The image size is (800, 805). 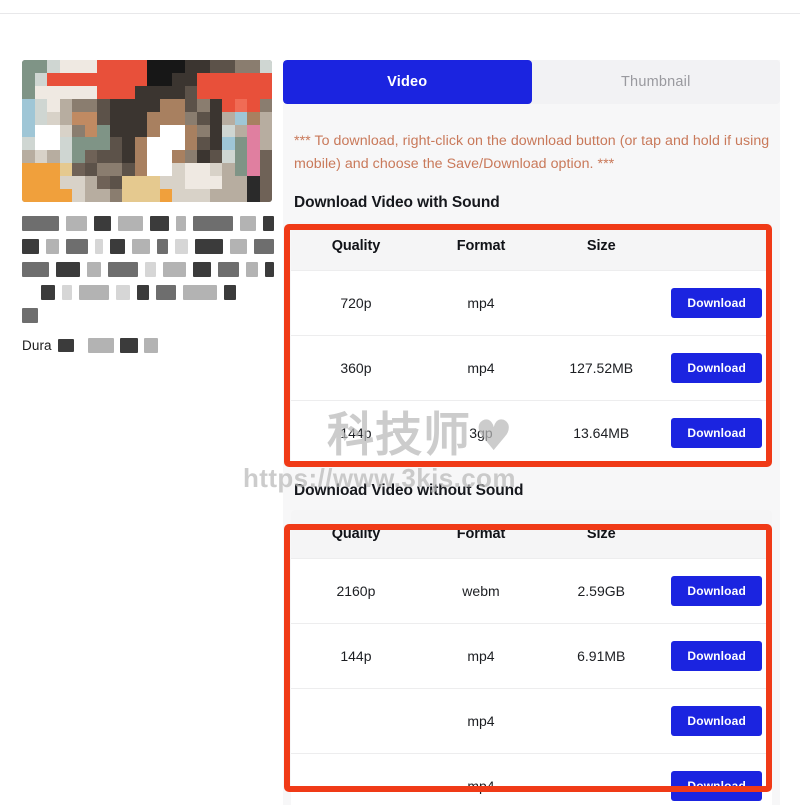 I want to click on duration-row: Dura, so click(x=148, y=345).